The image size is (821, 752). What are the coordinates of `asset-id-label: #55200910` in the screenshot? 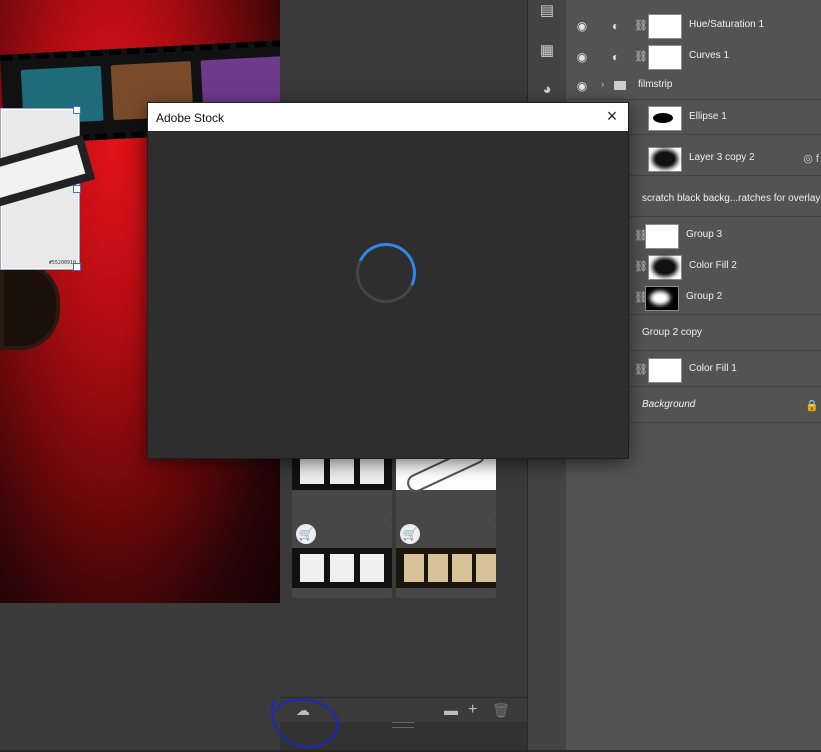 It's located at (62, 263).